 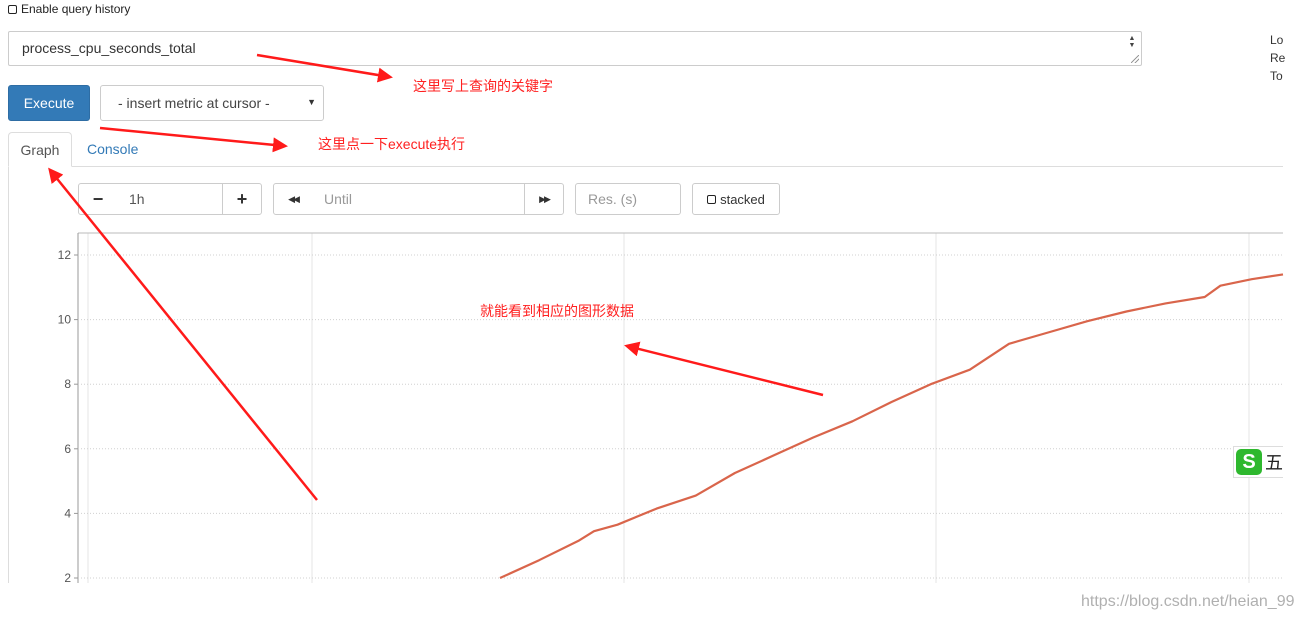 I want to click on arrow-to-execute, so click(x=193, y=139).